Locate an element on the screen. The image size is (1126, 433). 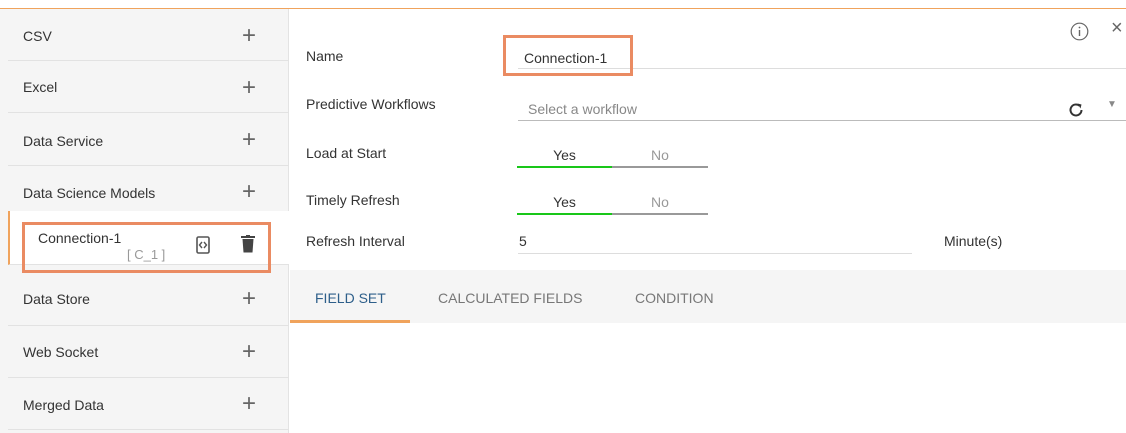
trash-icon is located at coordinates (248, 244).